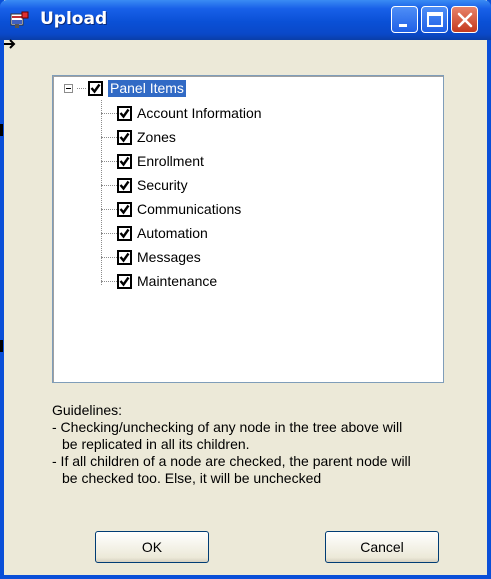 This screenshot has width=491, height=579. Describe the element at coordinates (74, 19) in the screenshot. I see `window-title: Upload` at that location.